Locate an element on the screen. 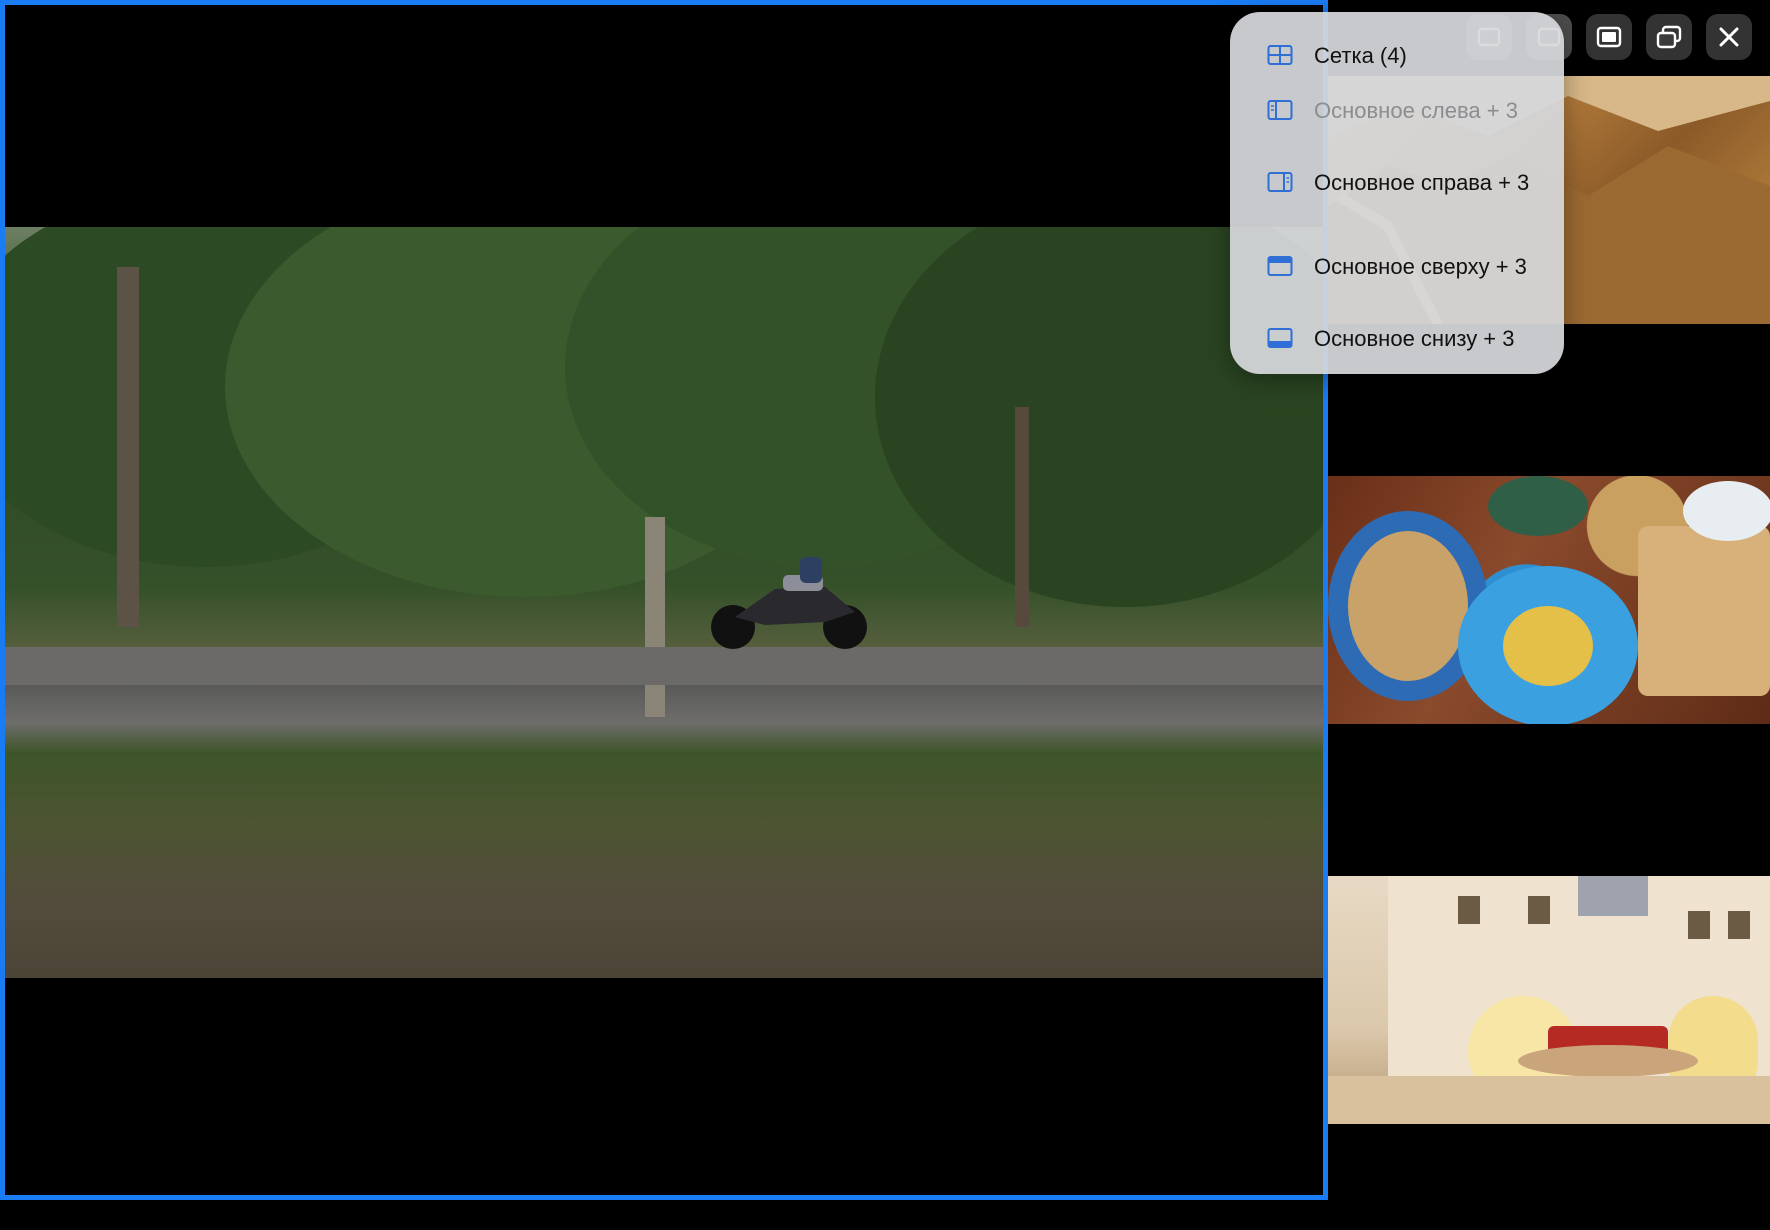 The width and height of the screenshot is (1770, 1230). main-top-layout-icon is located at coordinates (1280, 266).